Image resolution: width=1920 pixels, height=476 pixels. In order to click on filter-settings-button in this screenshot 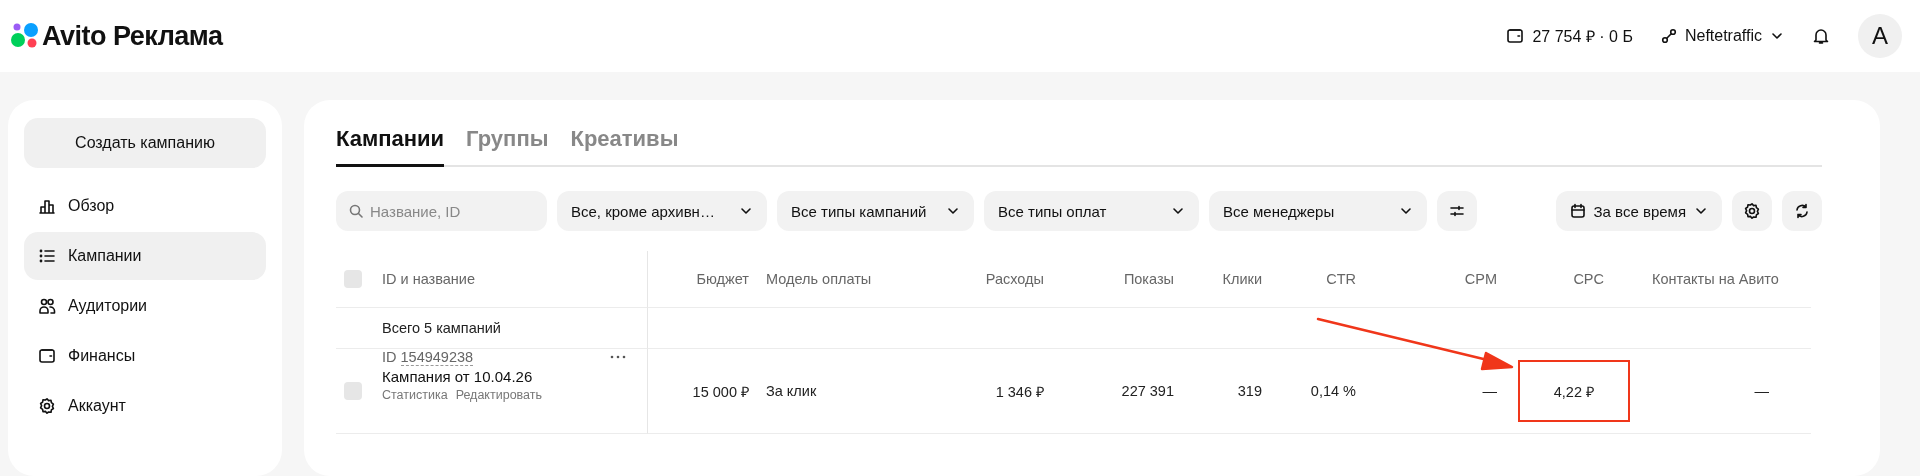, I will do `click(1457, 211)`.